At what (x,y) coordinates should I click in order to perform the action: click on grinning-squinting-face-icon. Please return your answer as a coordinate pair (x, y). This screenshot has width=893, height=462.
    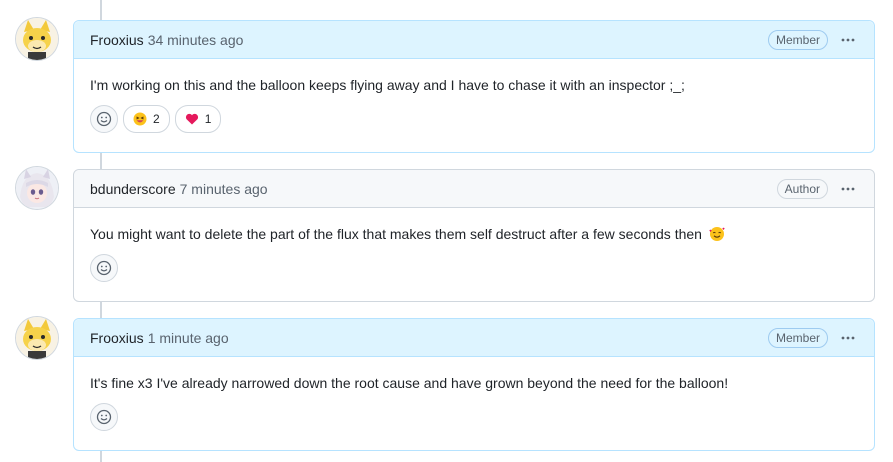
    Looking at the image, I should click on (140, 119).